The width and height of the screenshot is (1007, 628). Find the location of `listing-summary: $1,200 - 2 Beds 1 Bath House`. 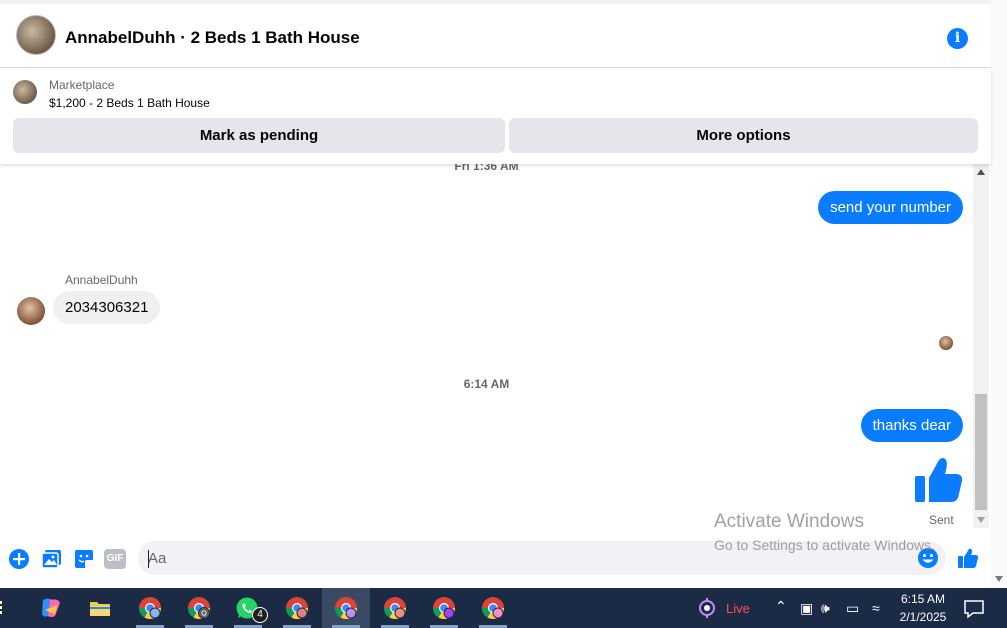

listing-summary: $1,200 - 2 Beds 1 Bath House is located at coordinates (129, 103).